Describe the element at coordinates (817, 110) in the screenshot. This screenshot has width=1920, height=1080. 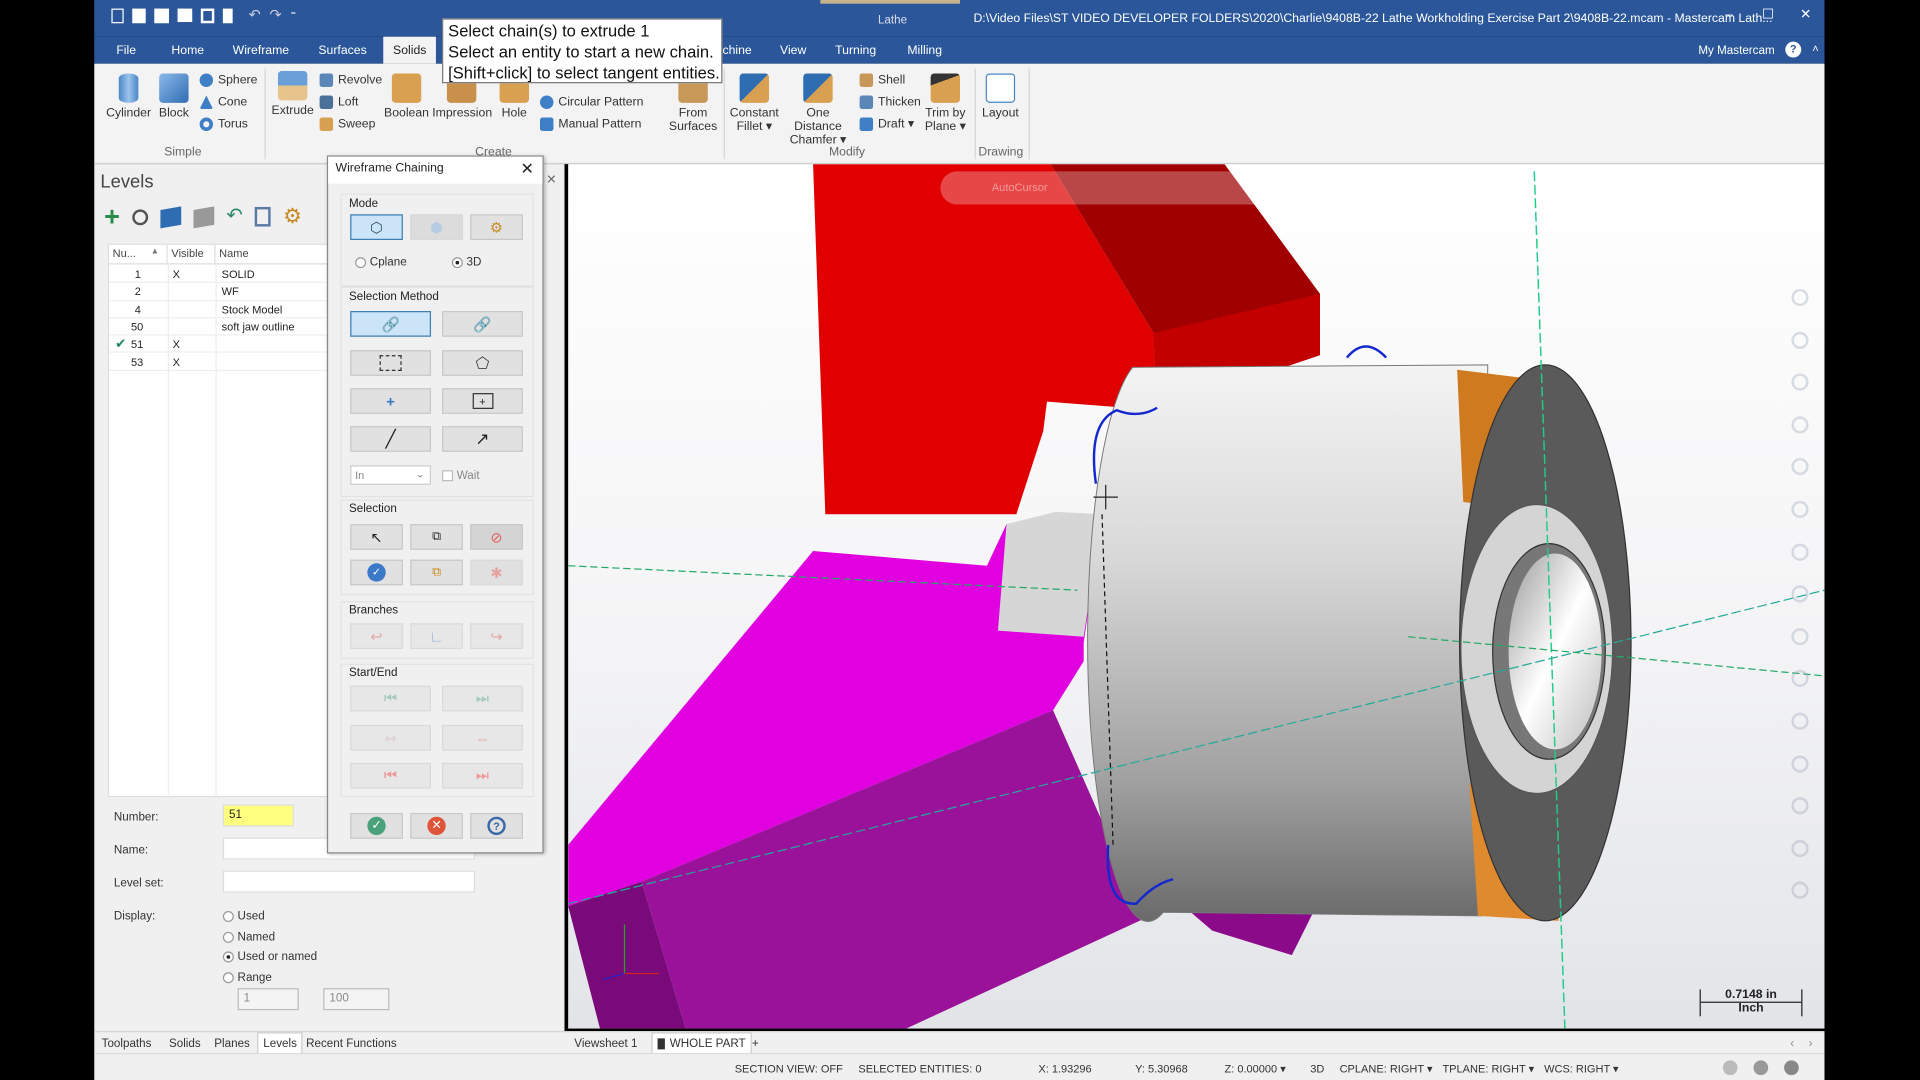
I see `one-distance-chamfer-button: One Distance Chamfer ▾` at that location.